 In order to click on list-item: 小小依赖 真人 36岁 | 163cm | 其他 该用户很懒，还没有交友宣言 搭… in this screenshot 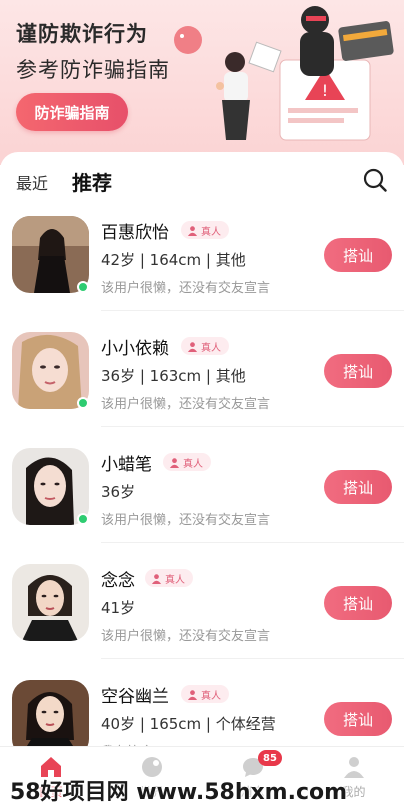, I will do `click(202, 390)`.